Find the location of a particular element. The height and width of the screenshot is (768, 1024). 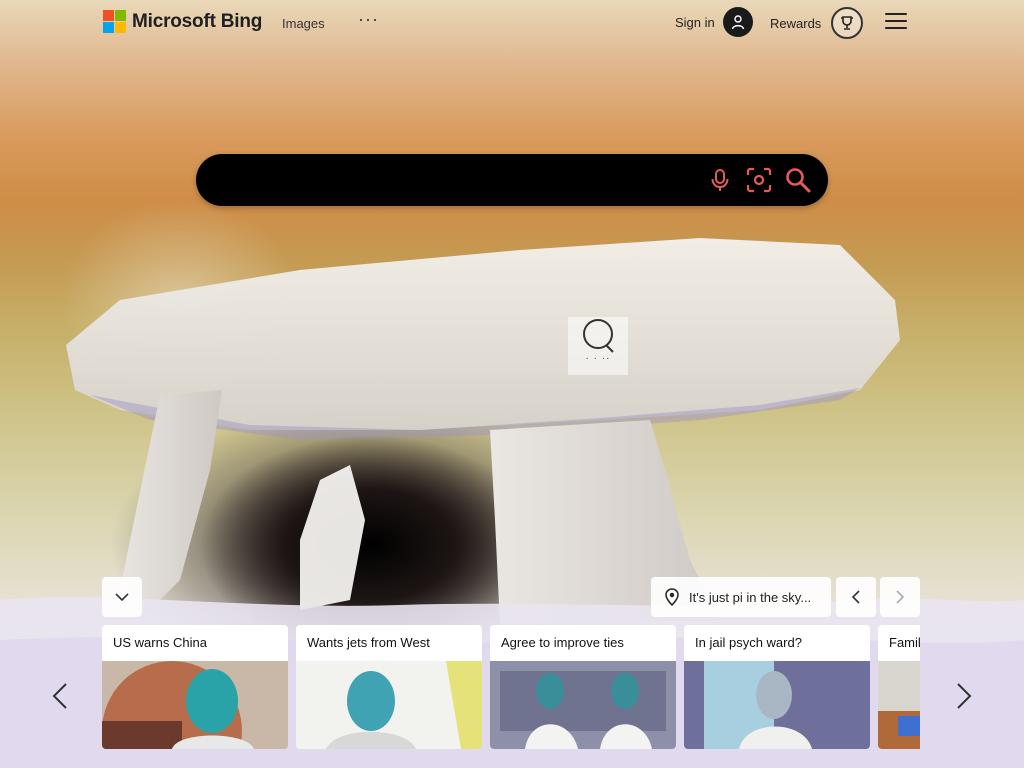

logo-text: Microsoft Bing is located at coordinates (197, 21).